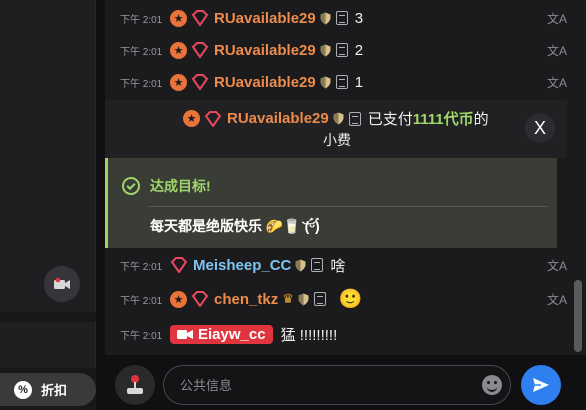 This screenshot has width=586, height=410. I want to click on message-text: 啥, so click(338, 266).